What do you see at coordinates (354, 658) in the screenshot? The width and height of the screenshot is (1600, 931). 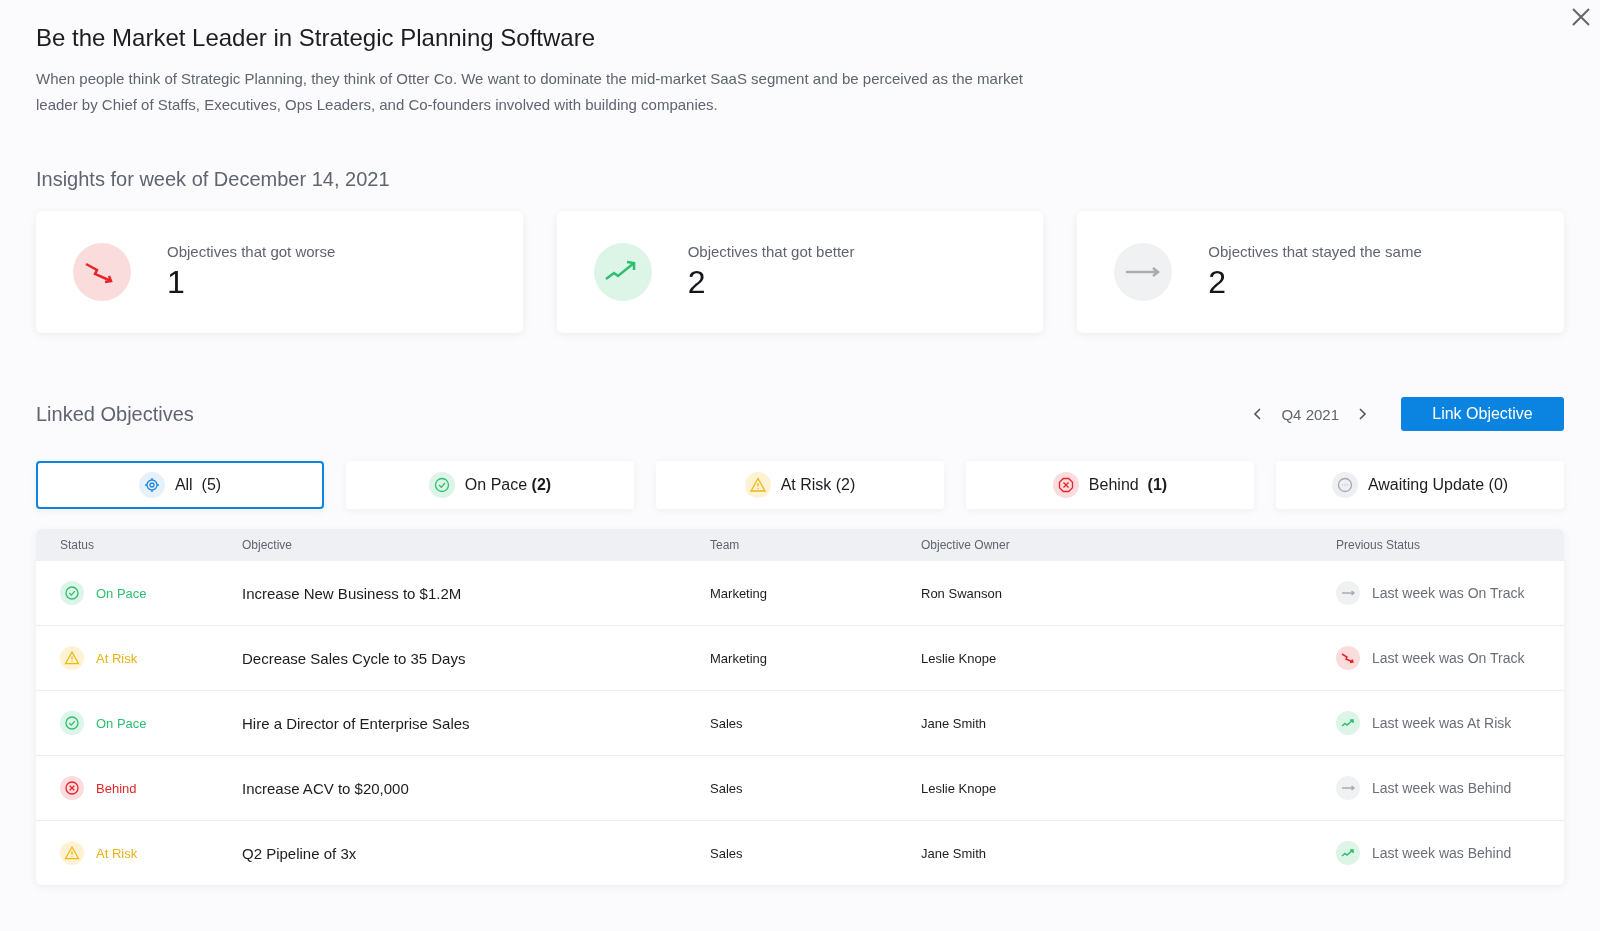 I see `objective-cell-text: Decrease Sales Cycle to 35 Days` at bounding box center [354, 658].